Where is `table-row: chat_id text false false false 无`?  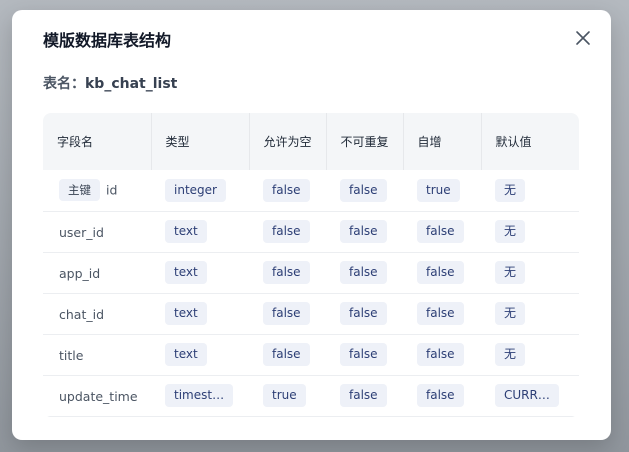
table-row: chat_id text false false false 无 is located at coordinates (311, 314).